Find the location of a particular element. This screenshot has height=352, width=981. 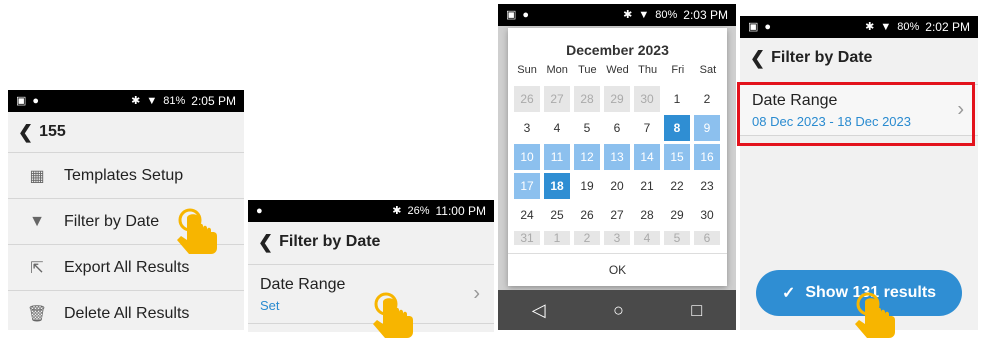

weekday-label: Wed is located at coordinates (617, 70).